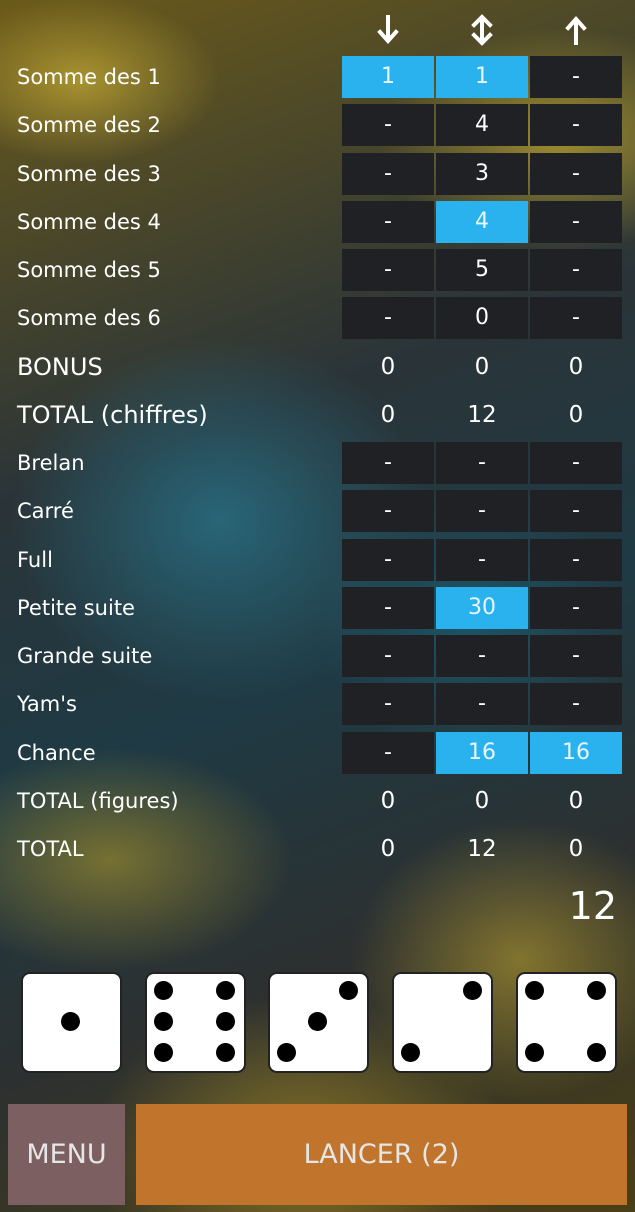 This screenshot has width=635, height=1212. What do you see at coordinates (482, 174) in the screenshot?
I see `score-cell: 3` at bounding box center [482, 174].